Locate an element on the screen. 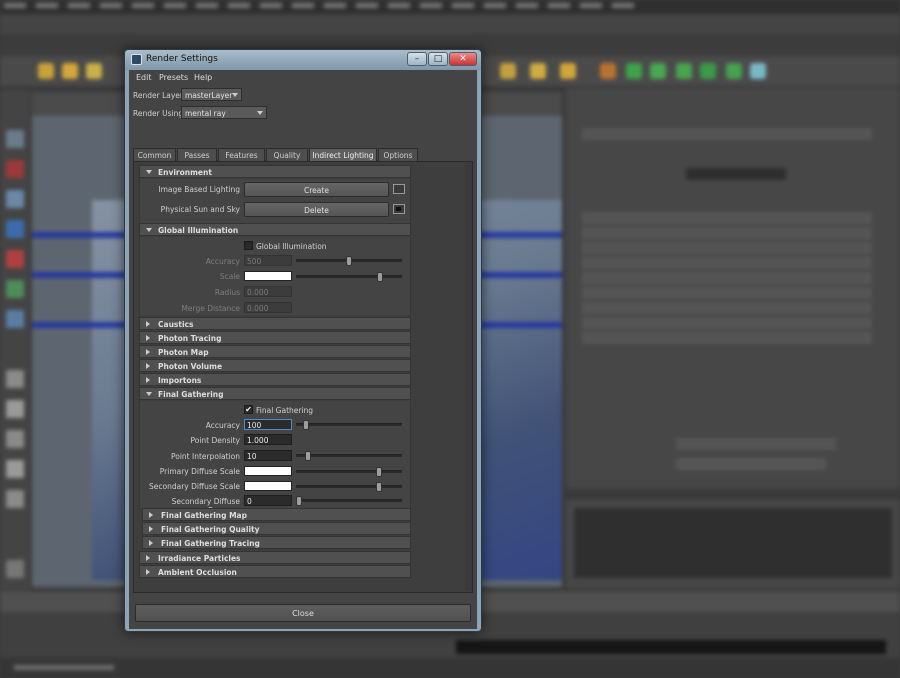 This screenshot has height=678, width=900. fg-point-density-label: Point Density is located at coordinates (215, 440).